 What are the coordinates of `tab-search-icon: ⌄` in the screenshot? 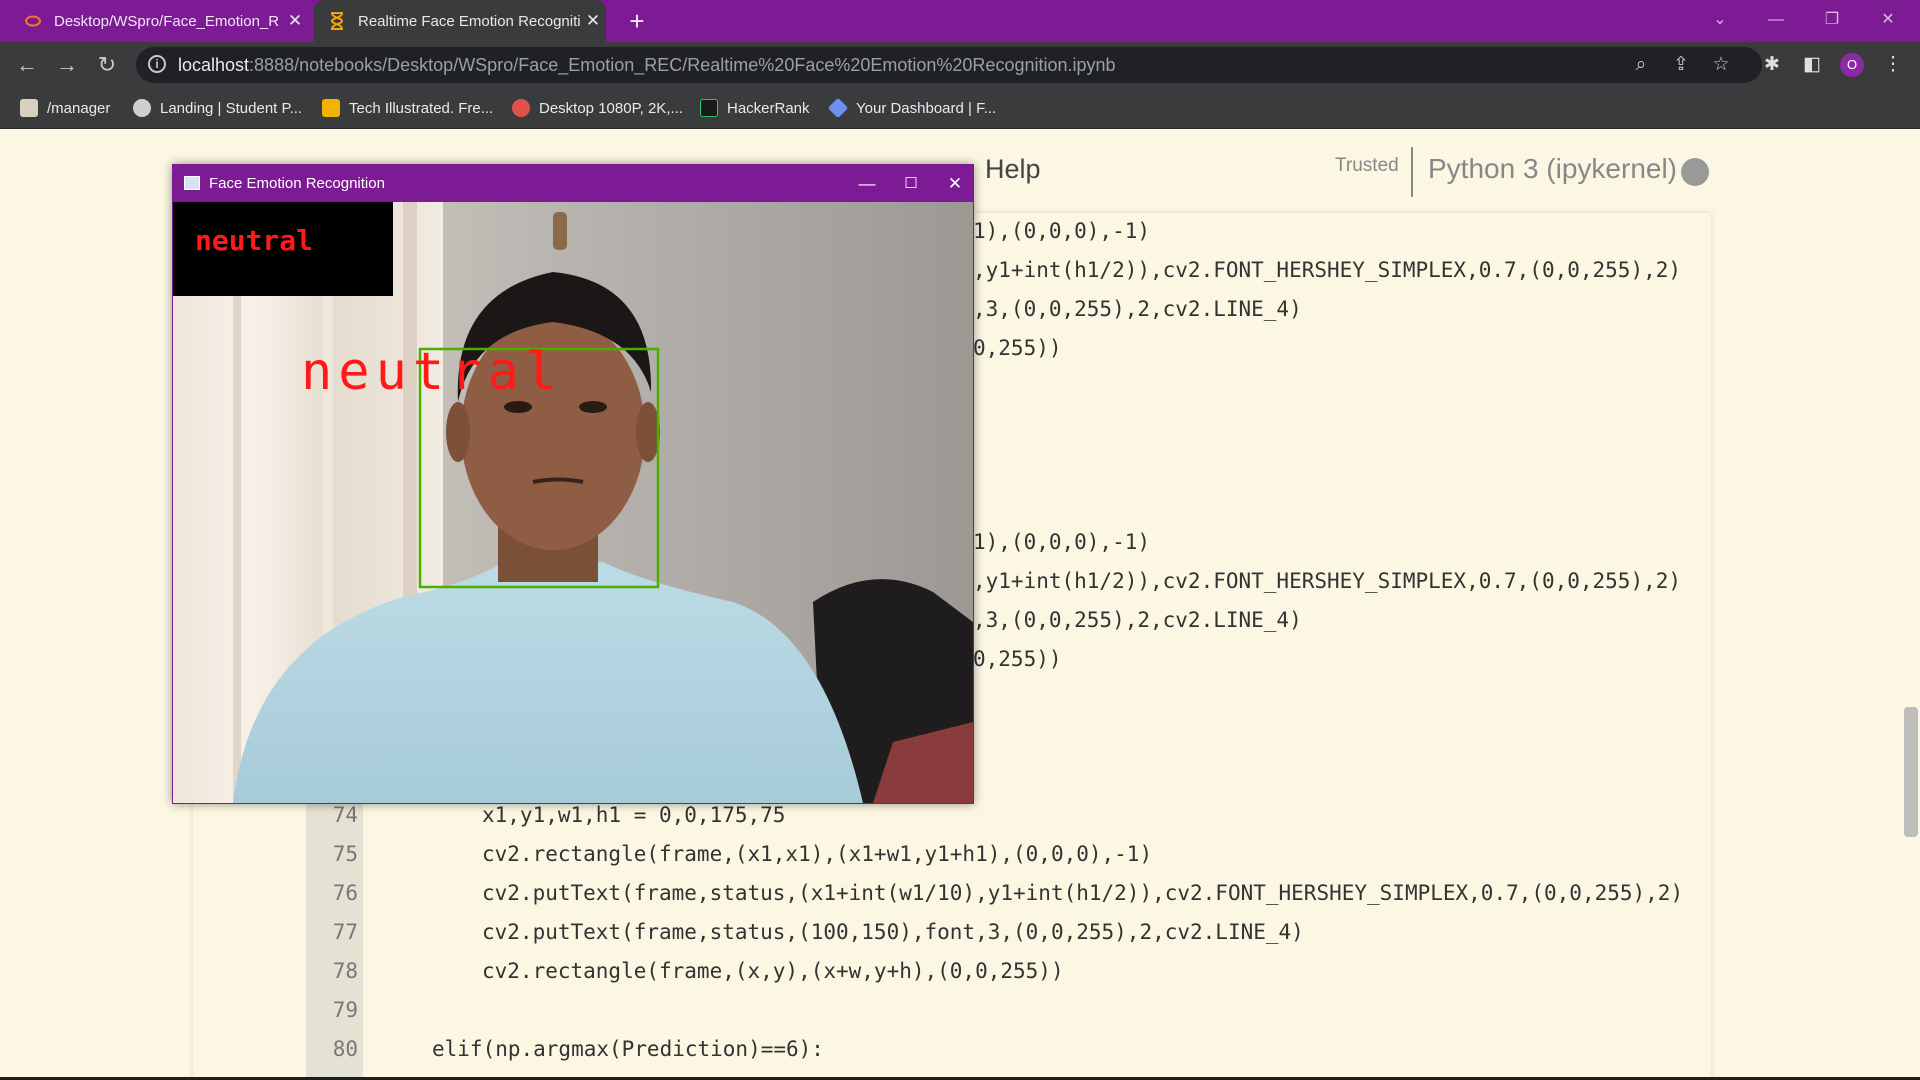 It's located at (1720, 21).